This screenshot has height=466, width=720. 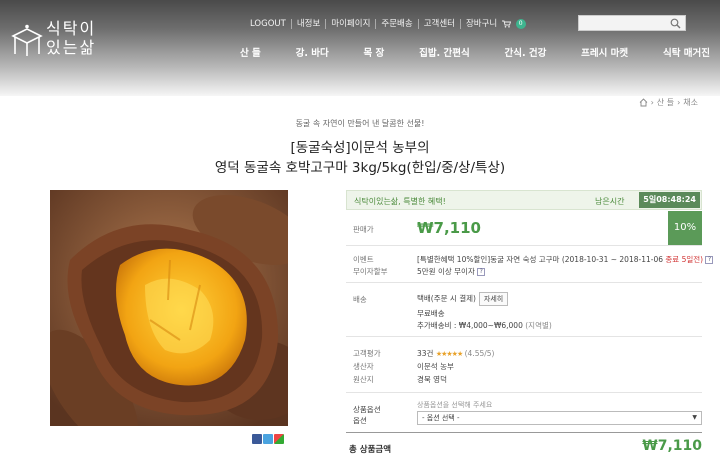 What do you see at coordinates (360, 168) in the screenshot?
I see `product-title-line-2: 영덕 동굴속 호박고구마 3kg/5kg(한입/중/상/특상)` at bounding box center [360, 168].